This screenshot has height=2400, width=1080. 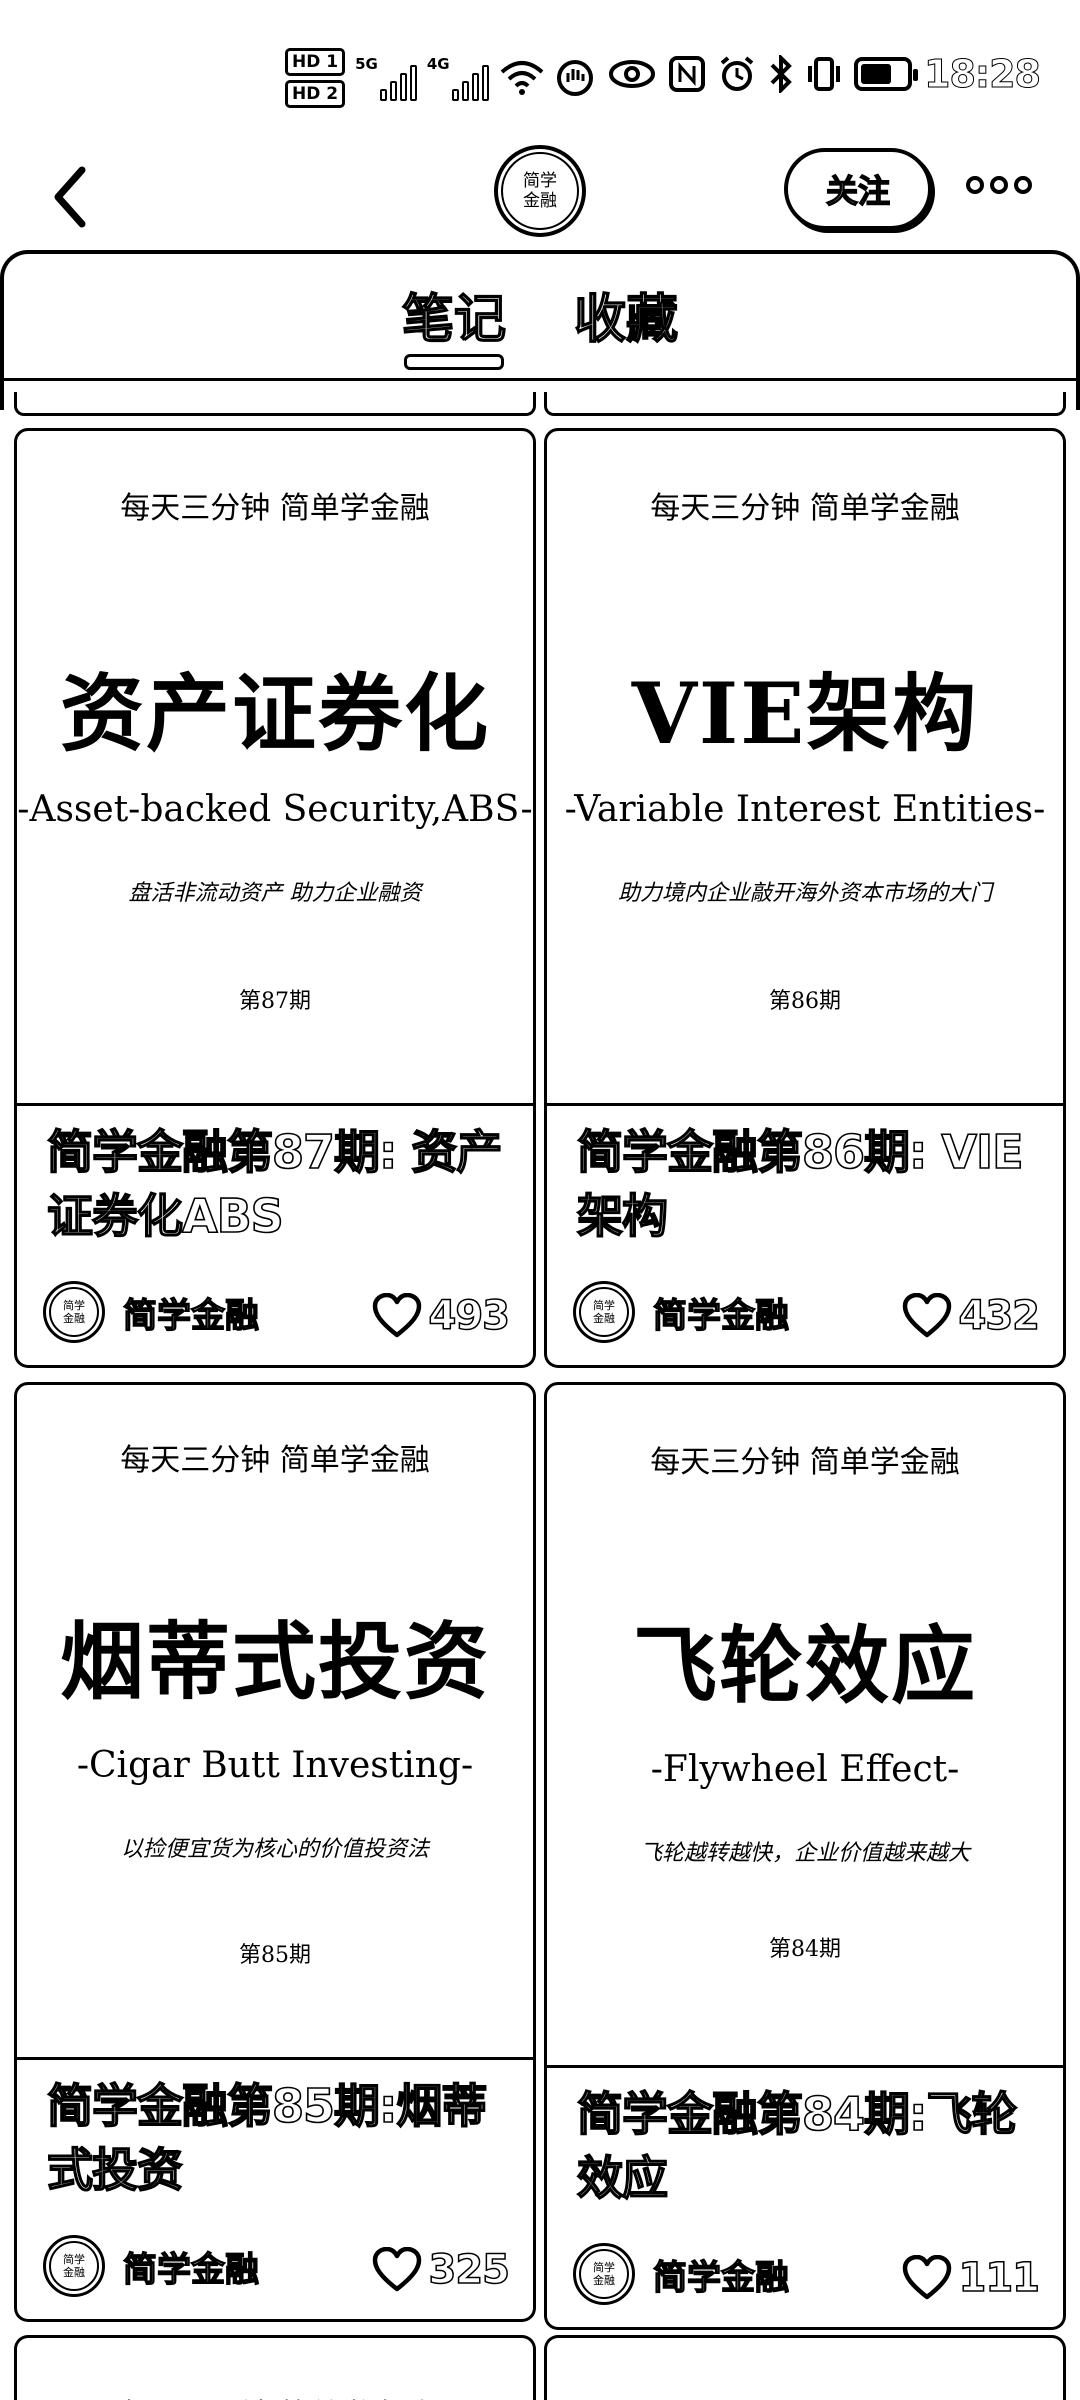 What do you see at coordinates (781, 74) in the screenshot?
I see `bluetooth-icon` at bounding box center [781, 74].